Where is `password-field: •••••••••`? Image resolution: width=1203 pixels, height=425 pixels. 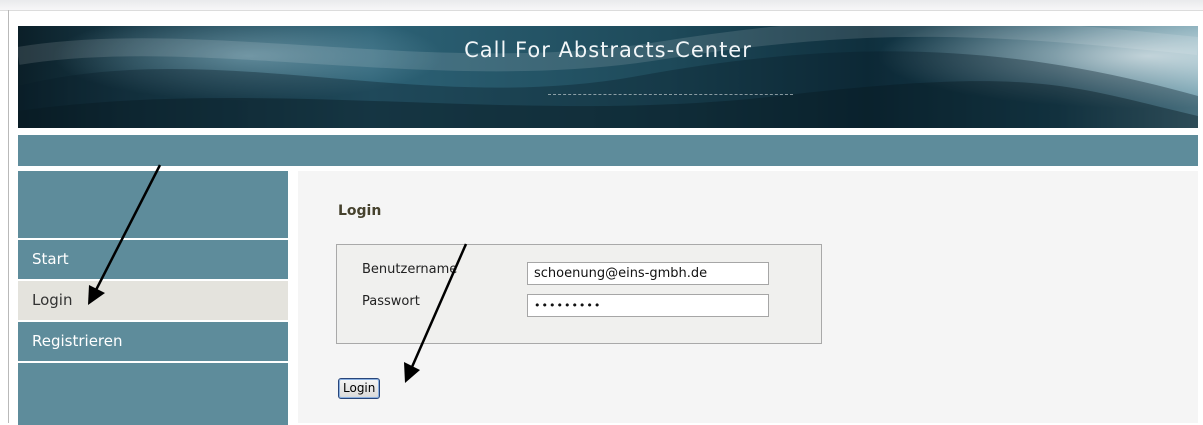 password-field: ••••••••• is located at coordinates (648, 305).